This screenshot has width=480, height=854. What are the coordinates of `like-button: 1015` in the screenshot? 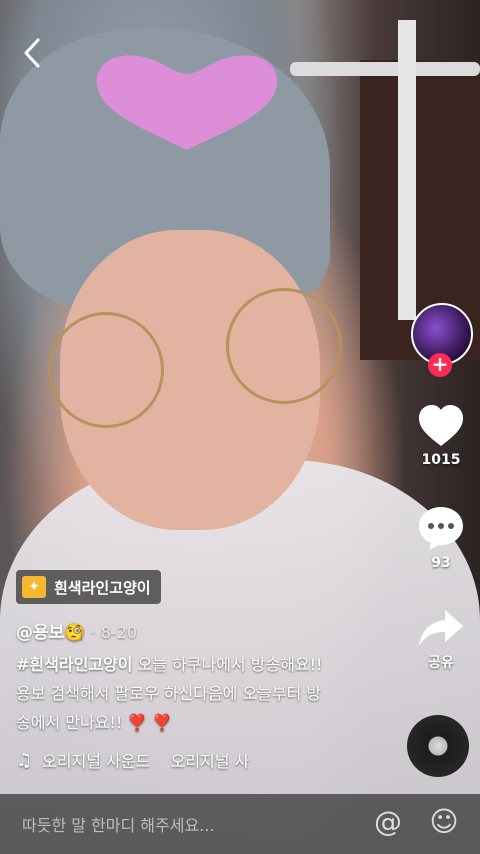 It's located at (441, 436).